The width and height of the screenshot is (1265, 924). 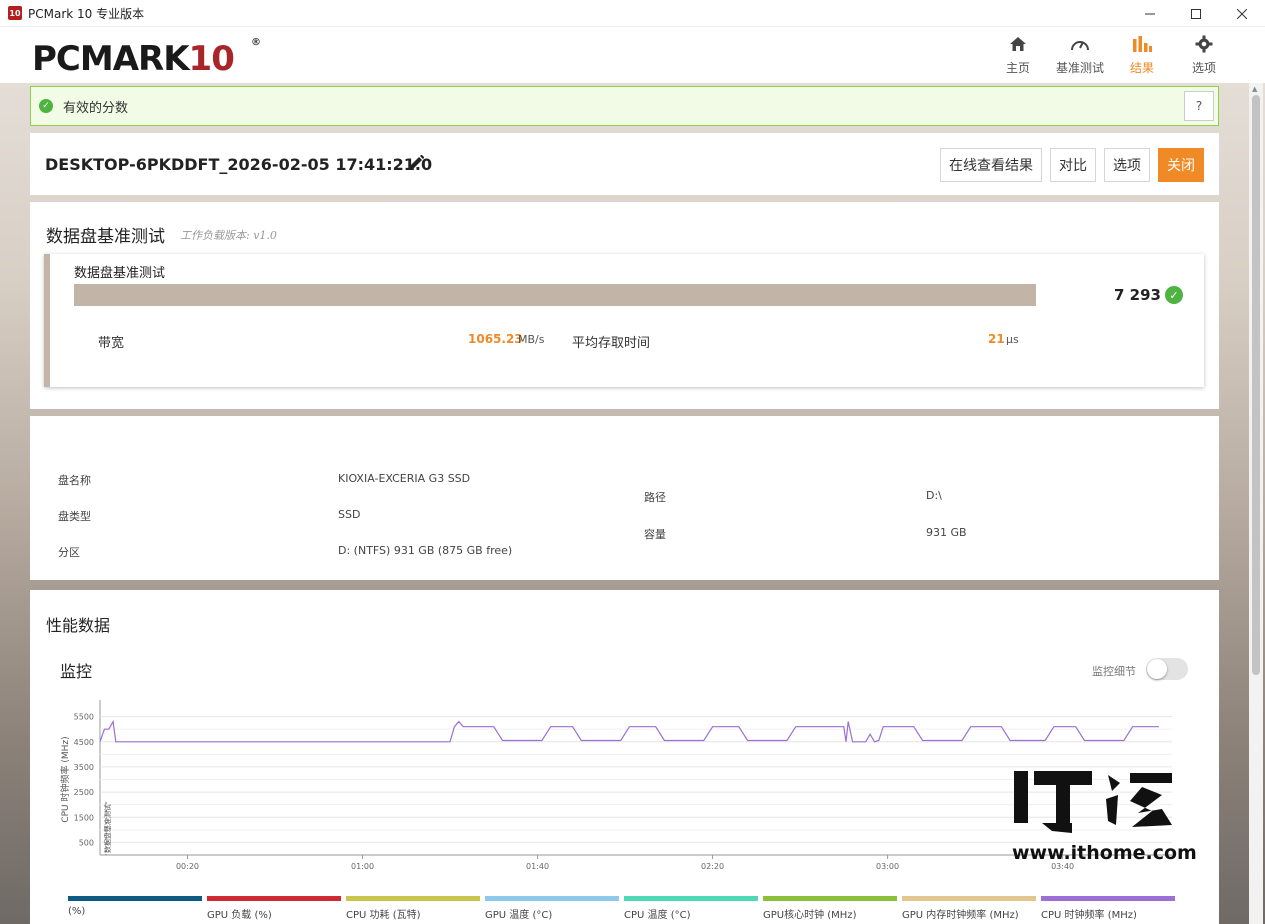 What do you see at coordinates (362, 866) in the screenshot?
I see `x-tick-label: 01:00` at bounding box center [362, 866].